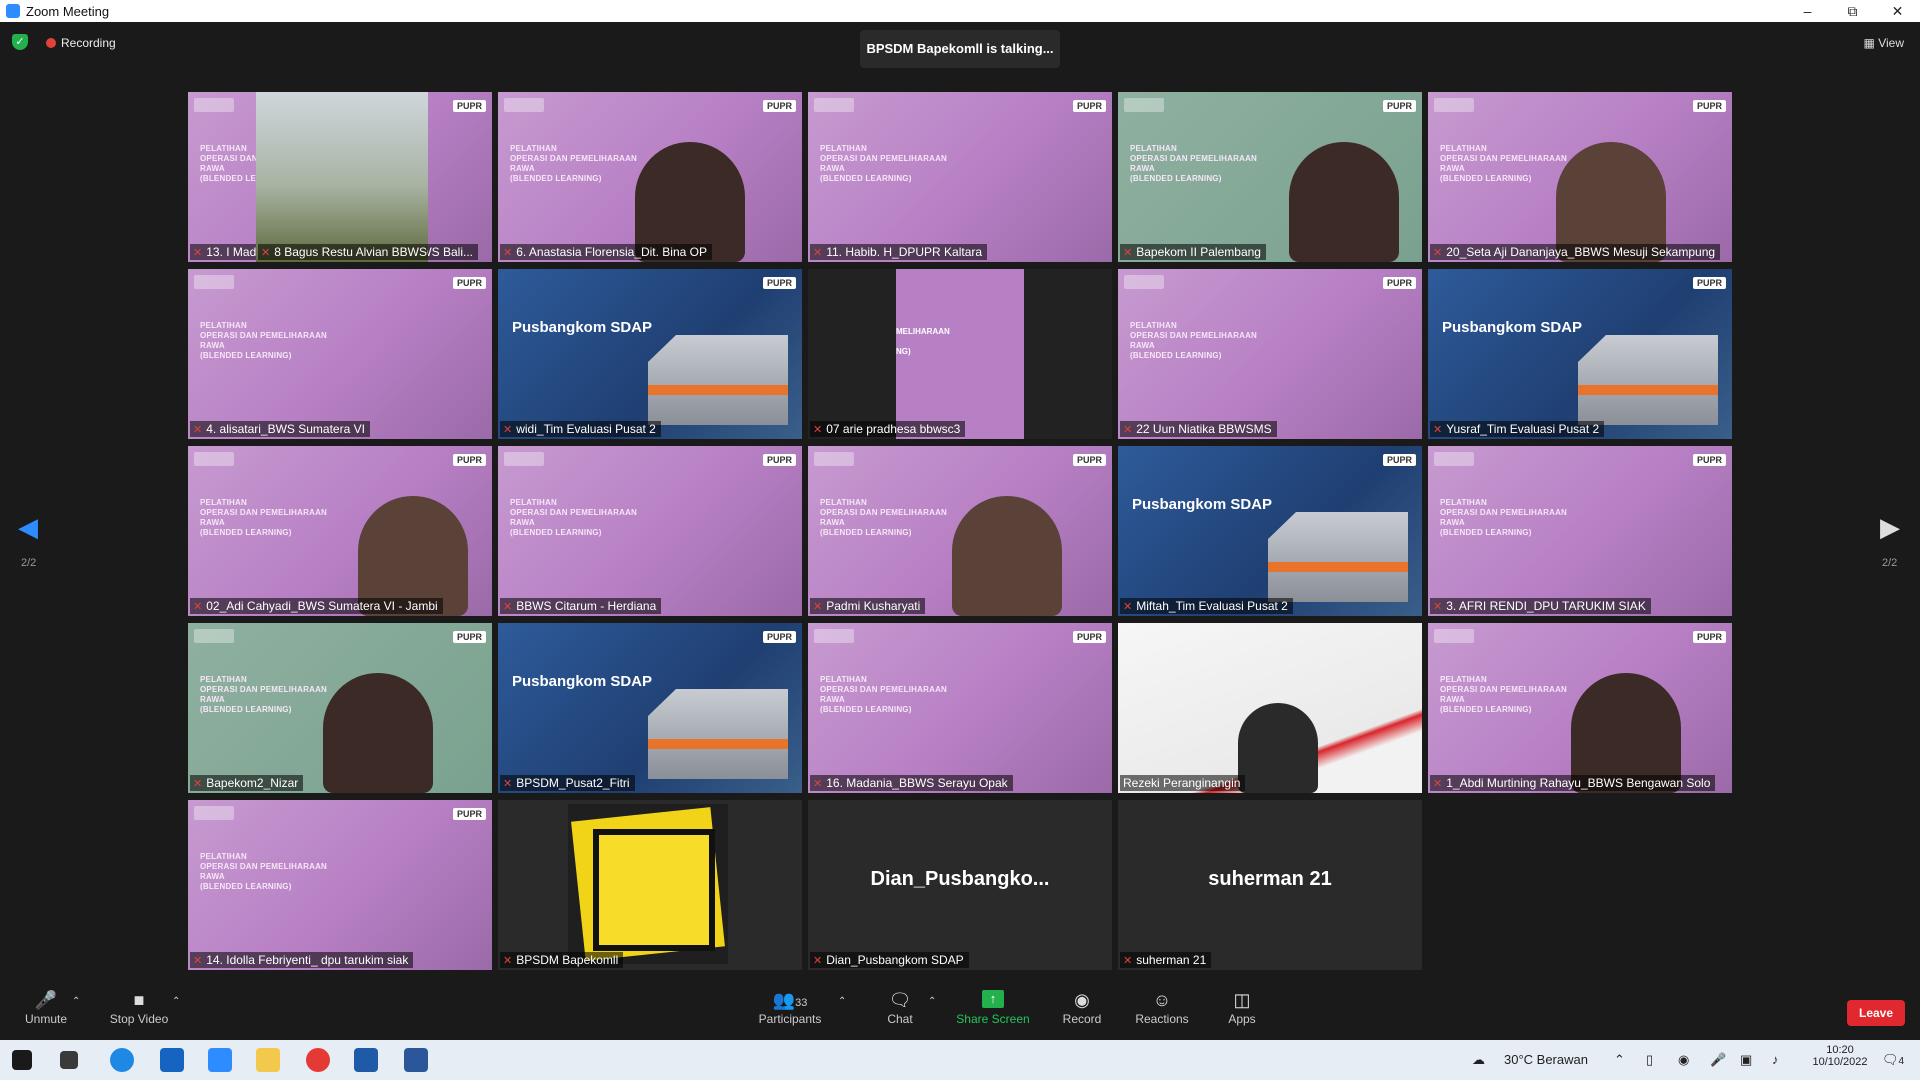 This screenshot has width=1920, height=1080. I want to click on previous-page-arrow-icon: ◀, so click(28, 527).